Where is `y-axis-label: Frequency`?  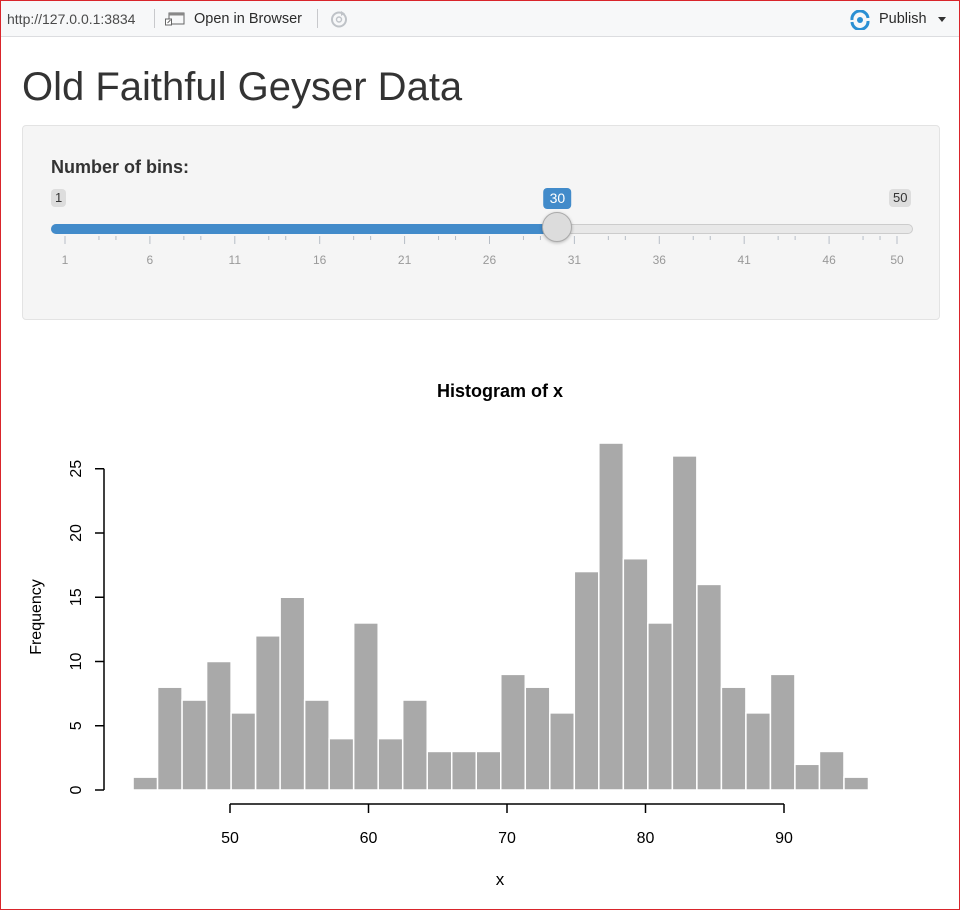
y-axis-label: Frequency is located at coordinates (36, 617).